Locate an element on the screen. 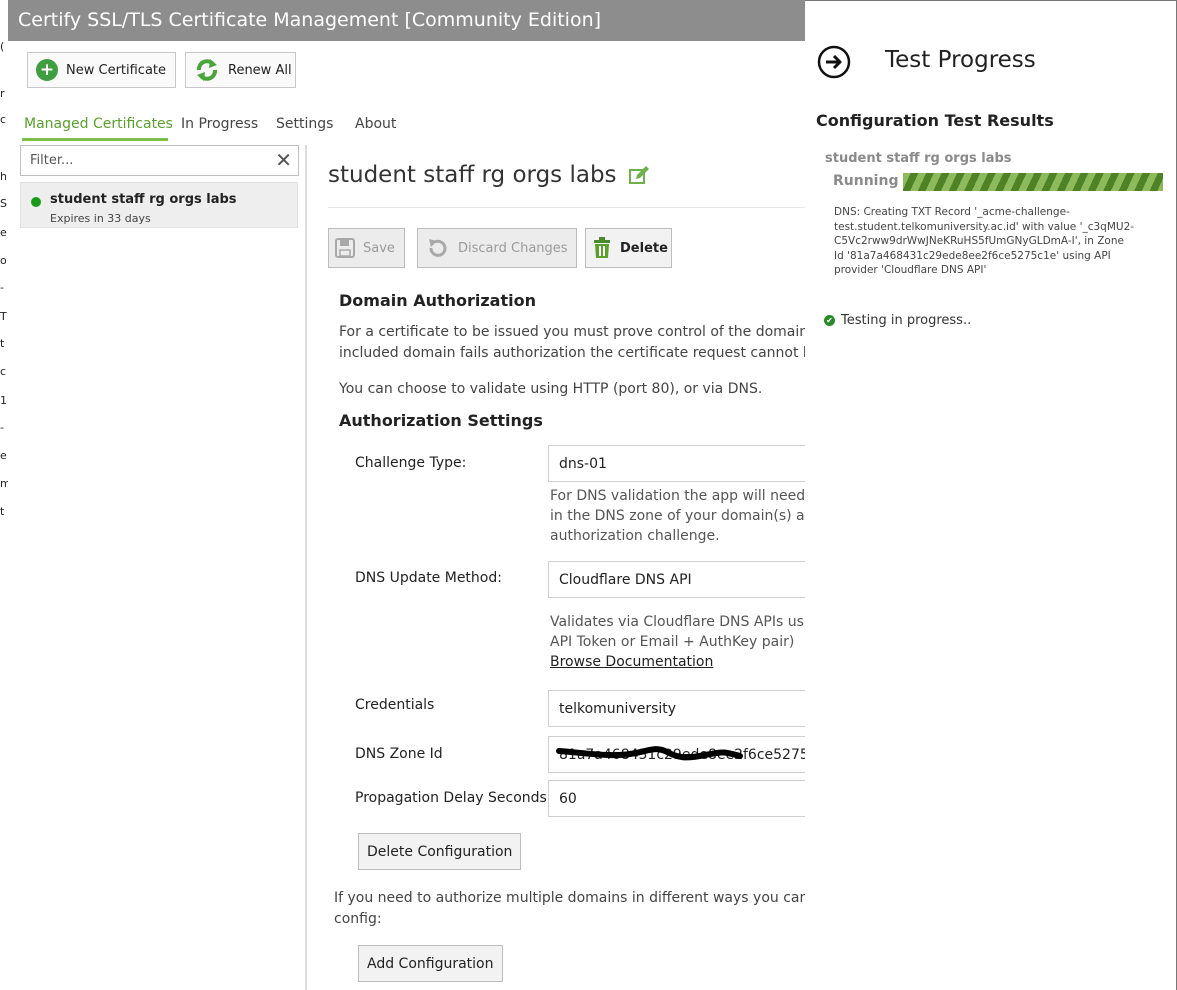 The height and width of the screenshot is (990, 1177). save-button: Save is located at coordinates (366, 248).